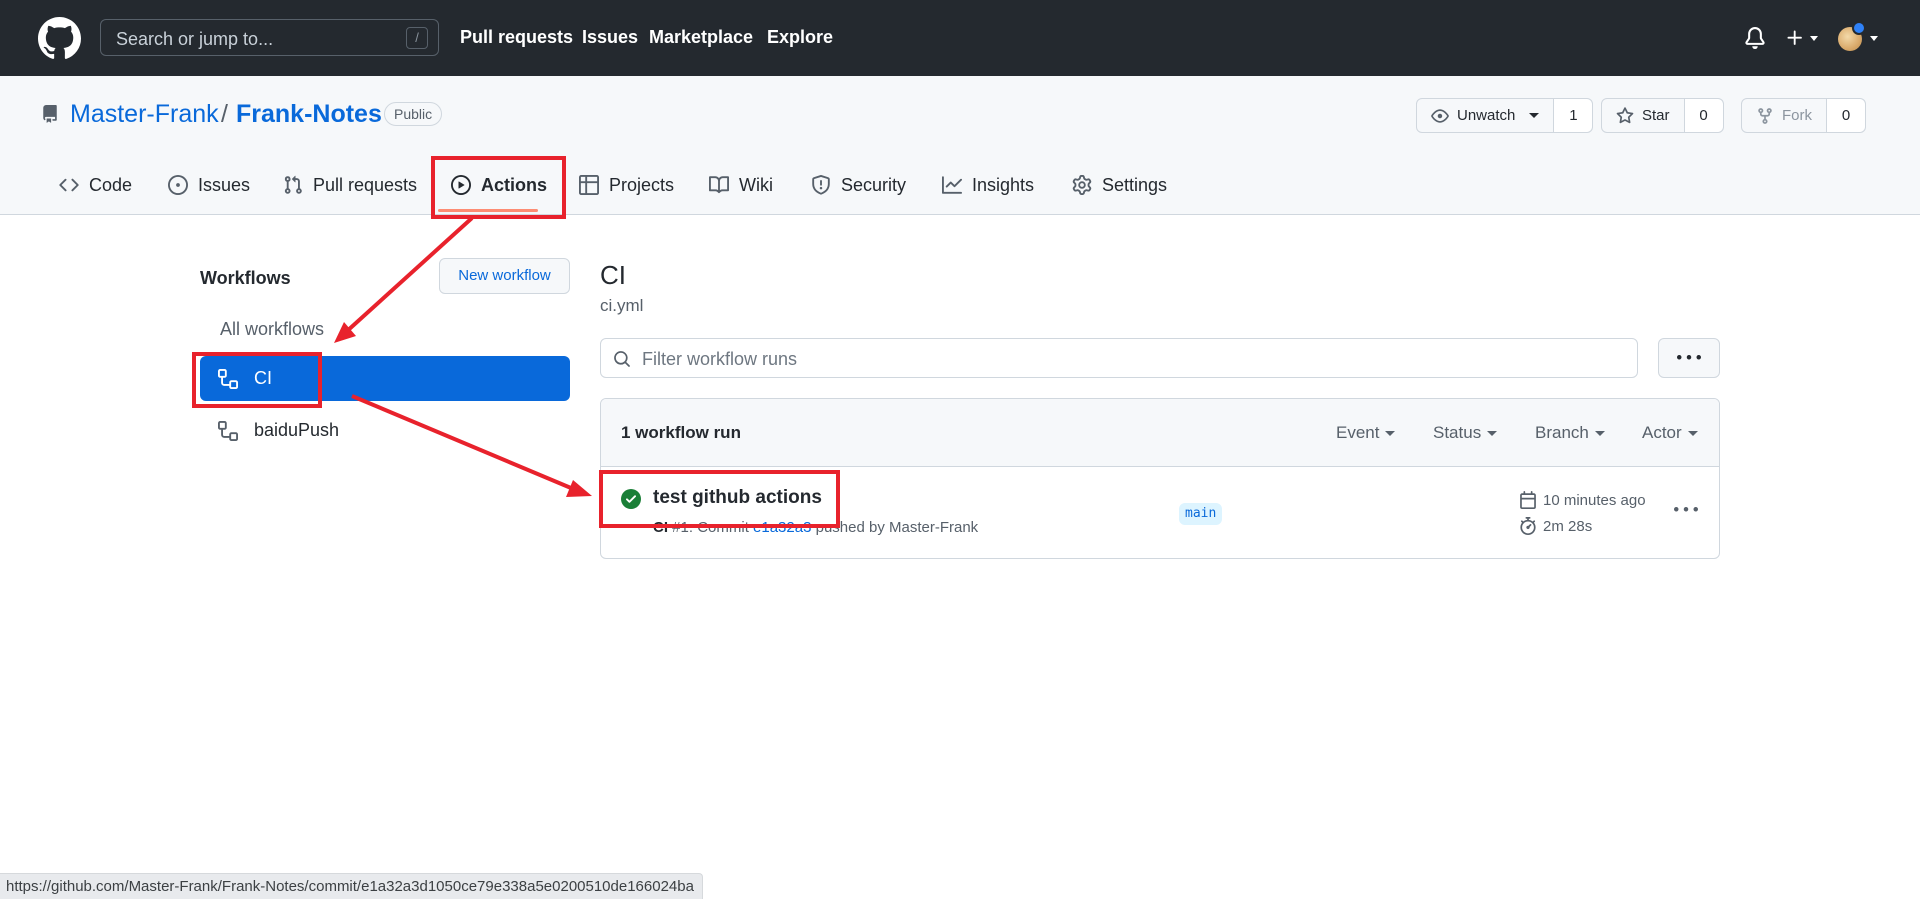  I want to click on graph-icon, so click(952, 185).